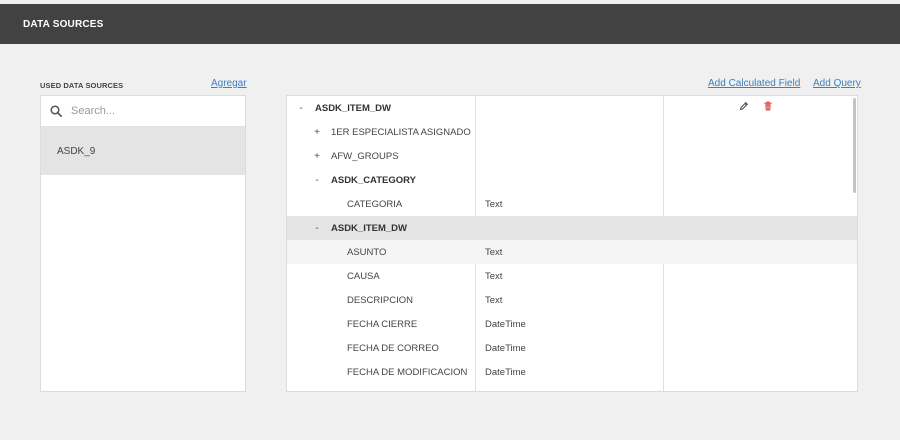  What do you see at coordinates (754, 83) in the screenshot?
I see `add-calculated-field-link: Add Calculated Field` at bounding box center [754, 83].